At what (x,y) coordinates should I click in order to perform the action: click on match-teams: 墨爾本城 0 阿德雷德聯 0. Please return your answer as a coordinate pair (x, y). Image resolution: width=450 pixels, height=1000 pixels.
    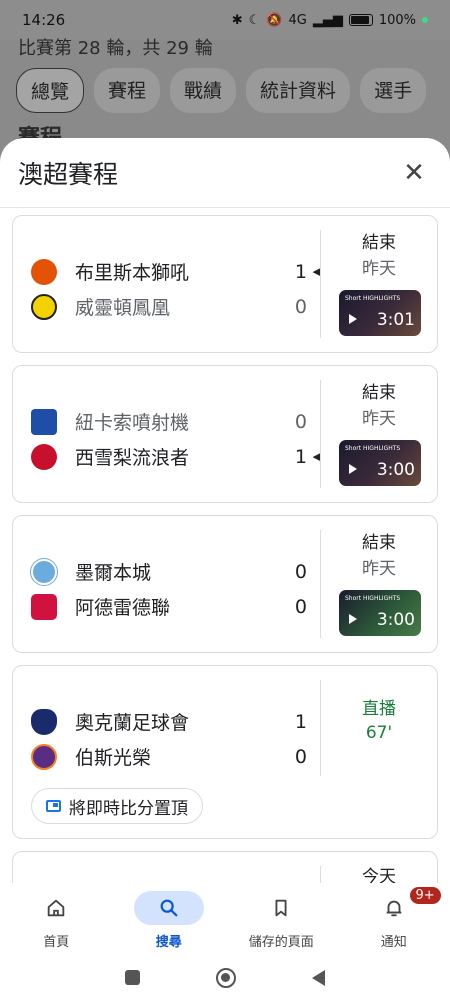
    Looking at the image, I should click on (176, 589).